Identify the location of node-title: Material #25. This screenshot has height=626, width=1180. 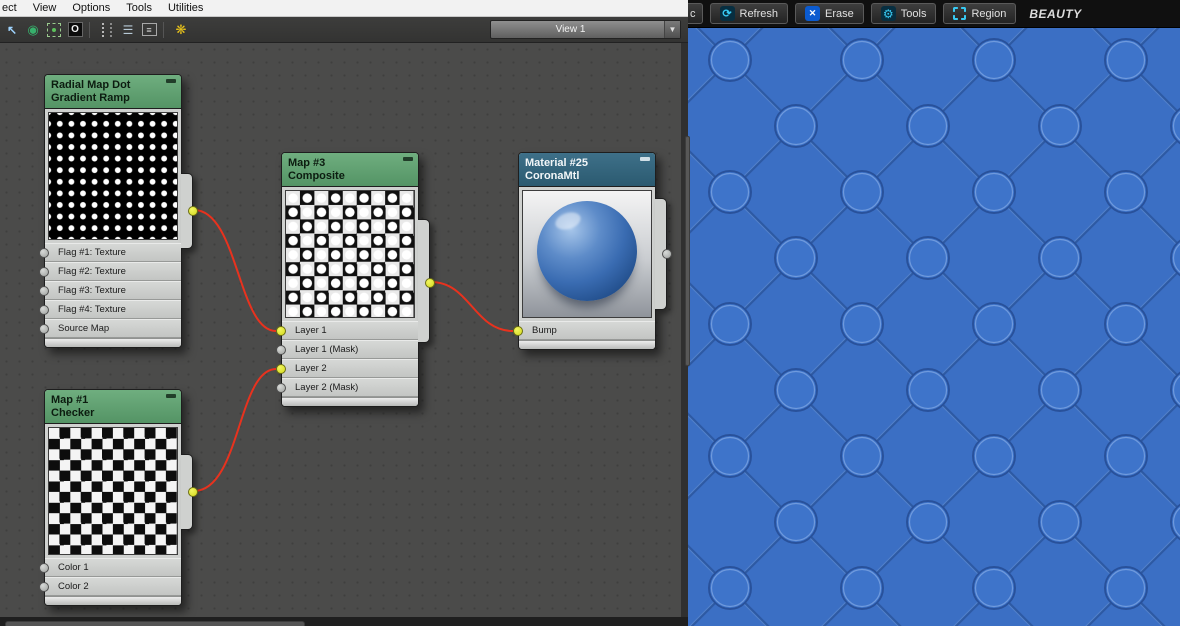
(556, 163).